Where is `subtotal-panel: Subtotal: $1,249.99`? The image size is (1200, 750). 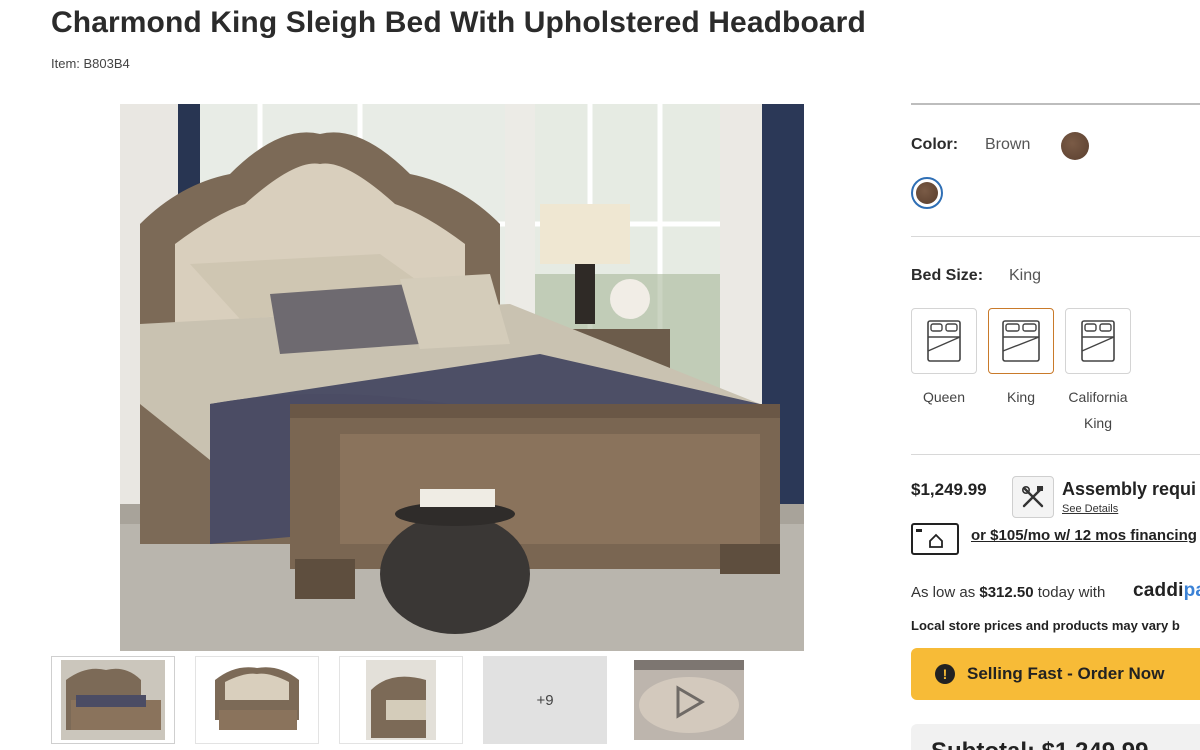 subtotal-panel: Subtotal: $1,249.99 is located at coordinates (1055, 737).